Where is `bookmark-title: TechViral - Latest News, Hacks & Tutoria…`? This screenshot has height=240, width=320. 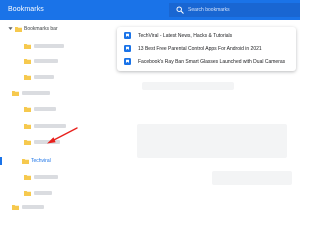 bookmark-title: TechViral - Latest News, Hacks & Tutoria… is located at coordinates (185, 36).